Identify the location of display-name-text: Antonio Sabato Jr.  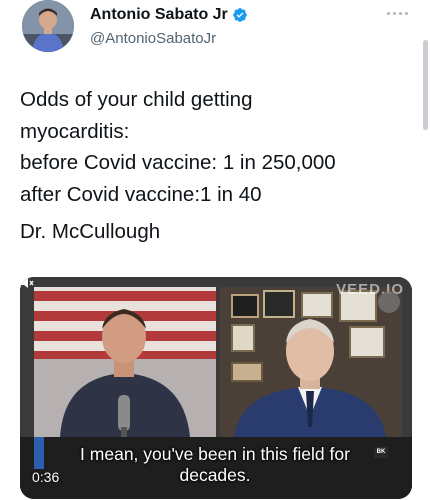
(159, 14).